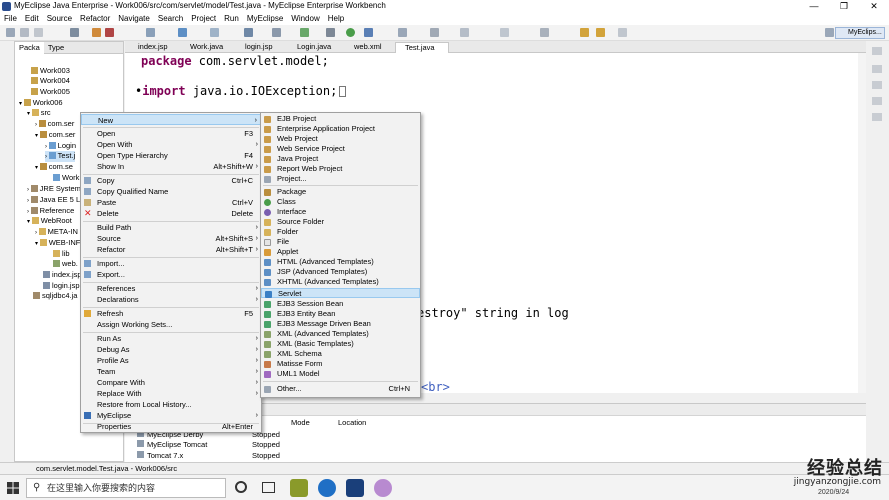  What do you see at coordinates (171, 119) in the screenshot?
I see `menu-item-new: New ›` at bounding box center [171, 119].